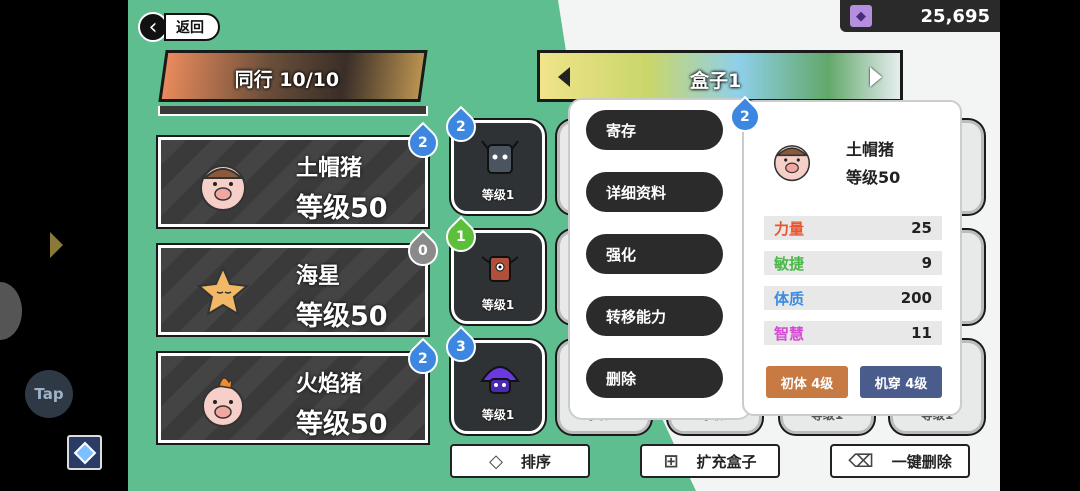  I want to click on party-title: 同行 10/10, so click(287, 80).